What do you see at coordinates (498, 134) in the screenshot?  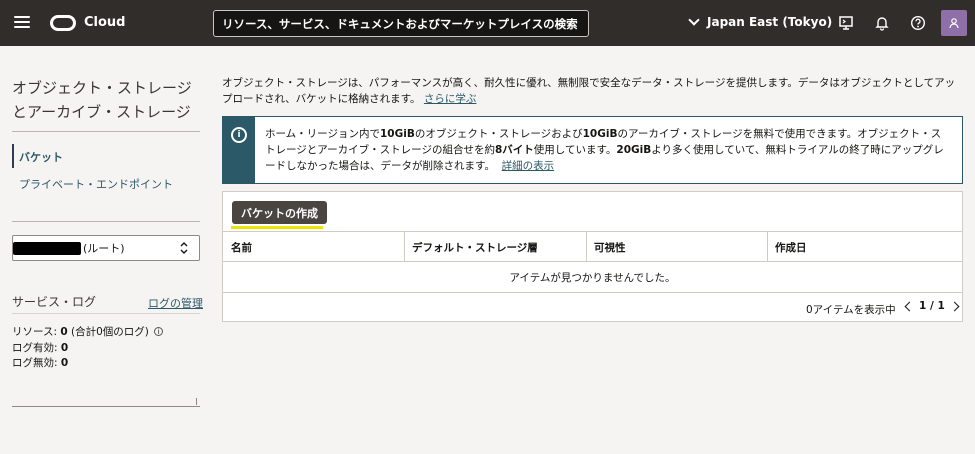 I see `info-text-part: のオブジェクト・ストレージおよび` at bounding box center [498, 134].